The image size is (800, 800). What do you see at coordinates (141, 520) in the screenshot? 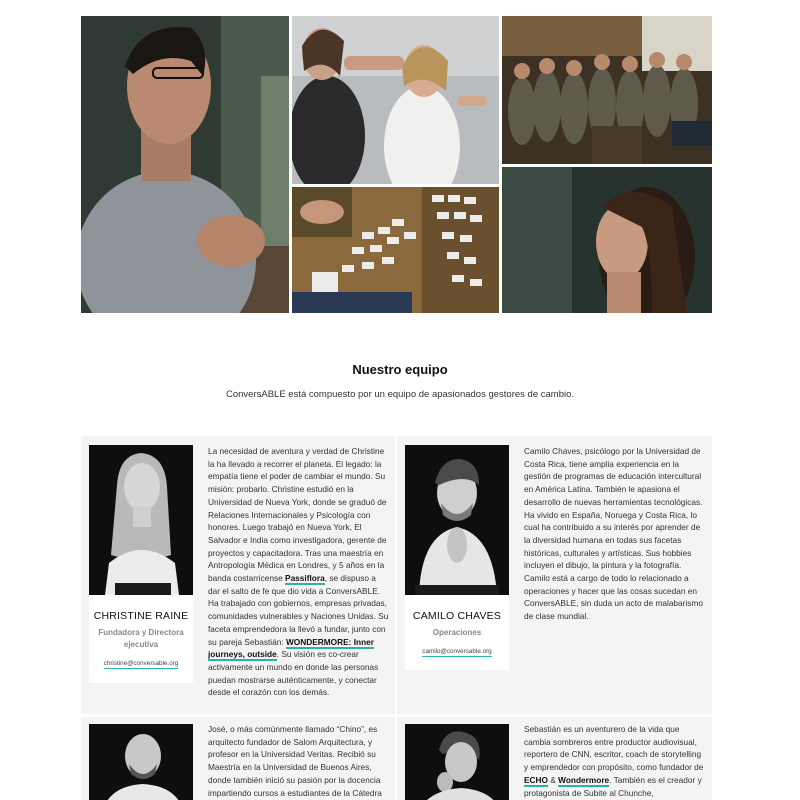
I see `portrait-christine` at bounding box center [141, 520].